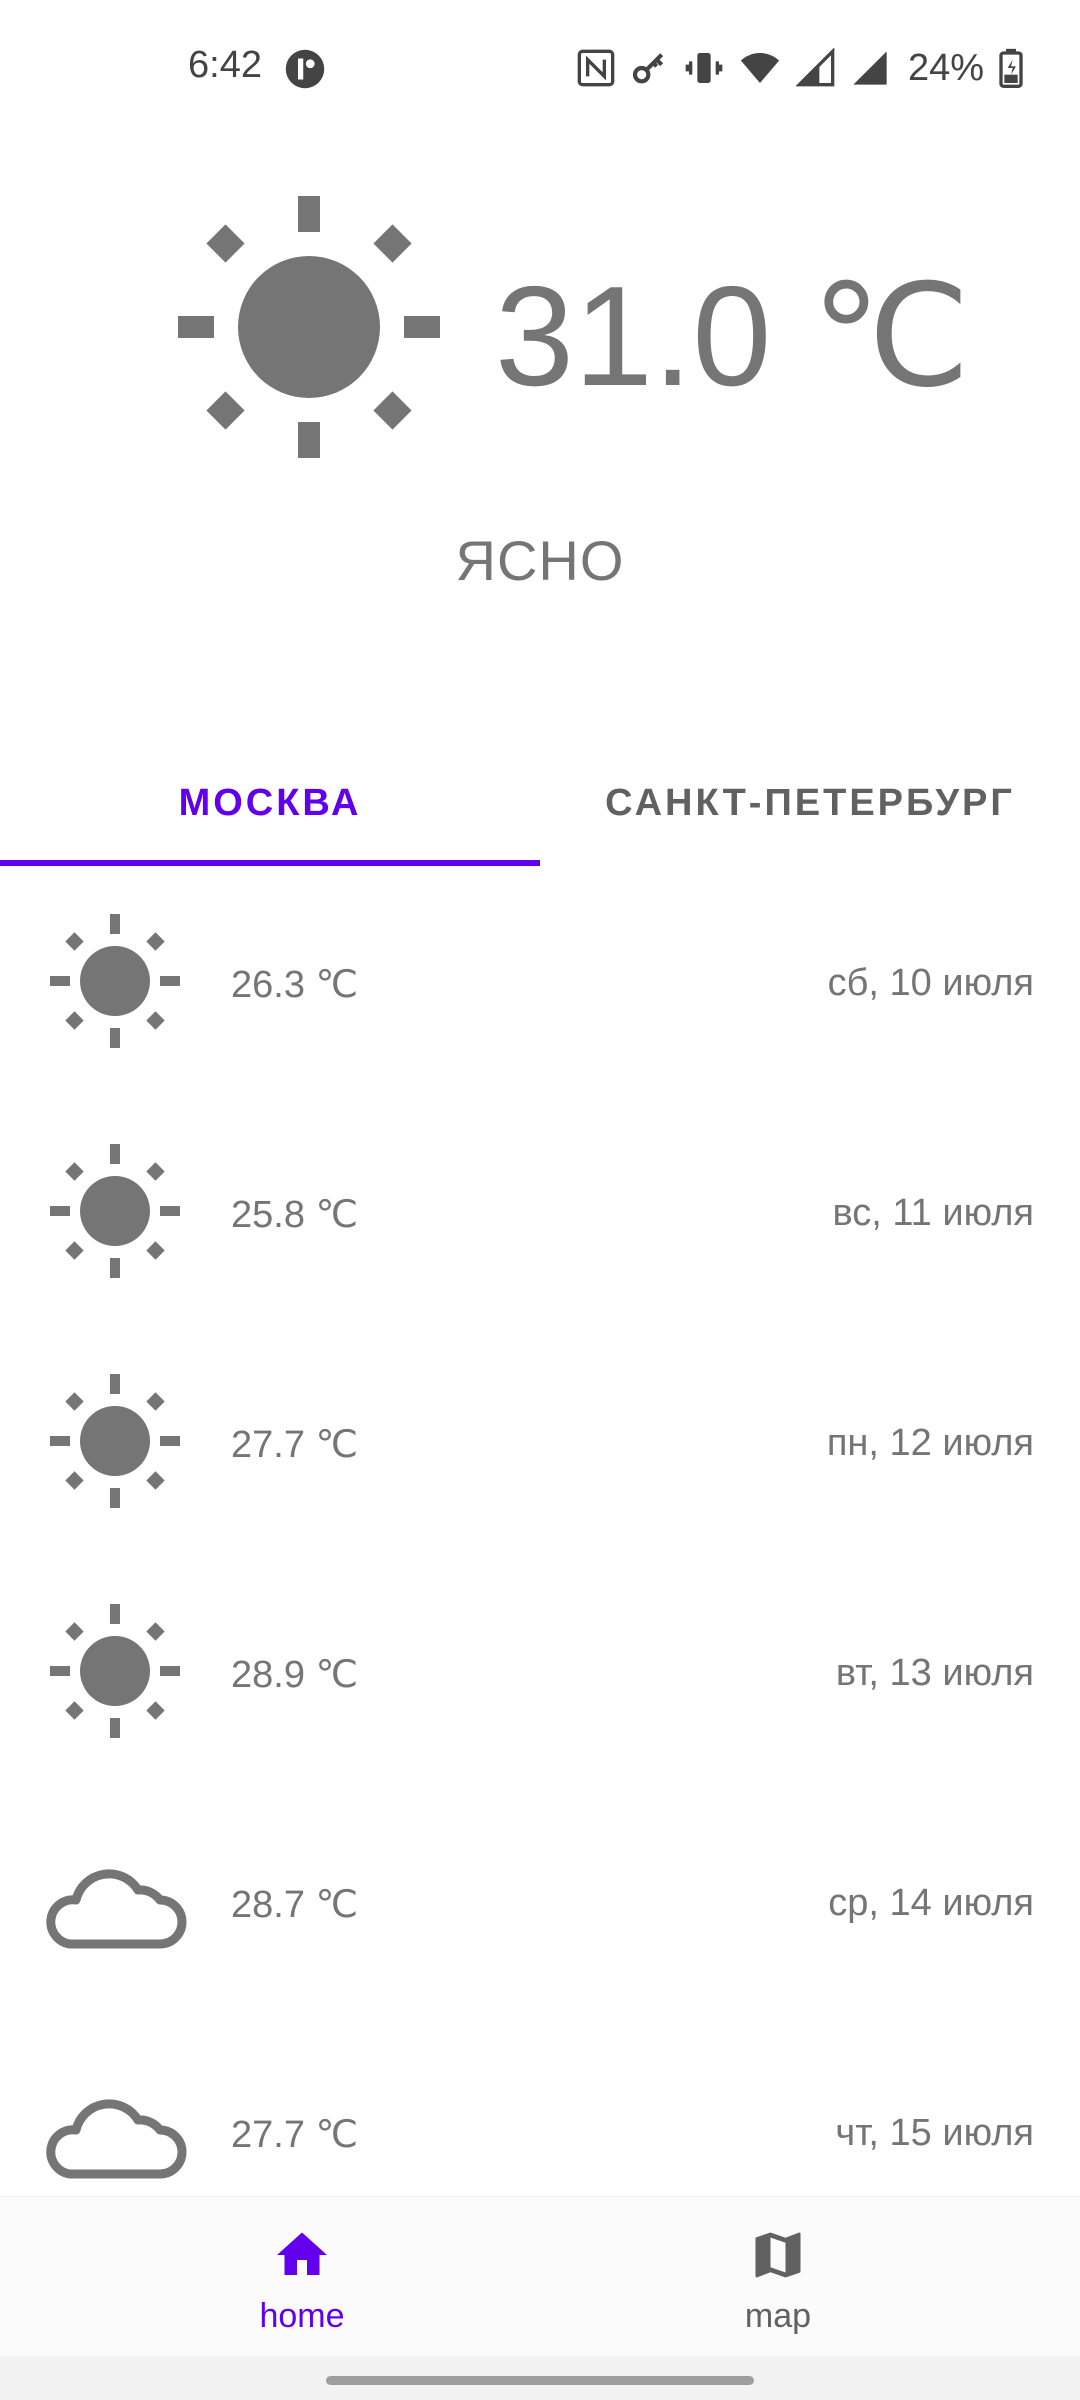 This screenshot has width=1080, height=2400. What do you see at coordinates (760, 68) in the screenshot?
I see `wifi-icon` at bounding box center [760, 68].